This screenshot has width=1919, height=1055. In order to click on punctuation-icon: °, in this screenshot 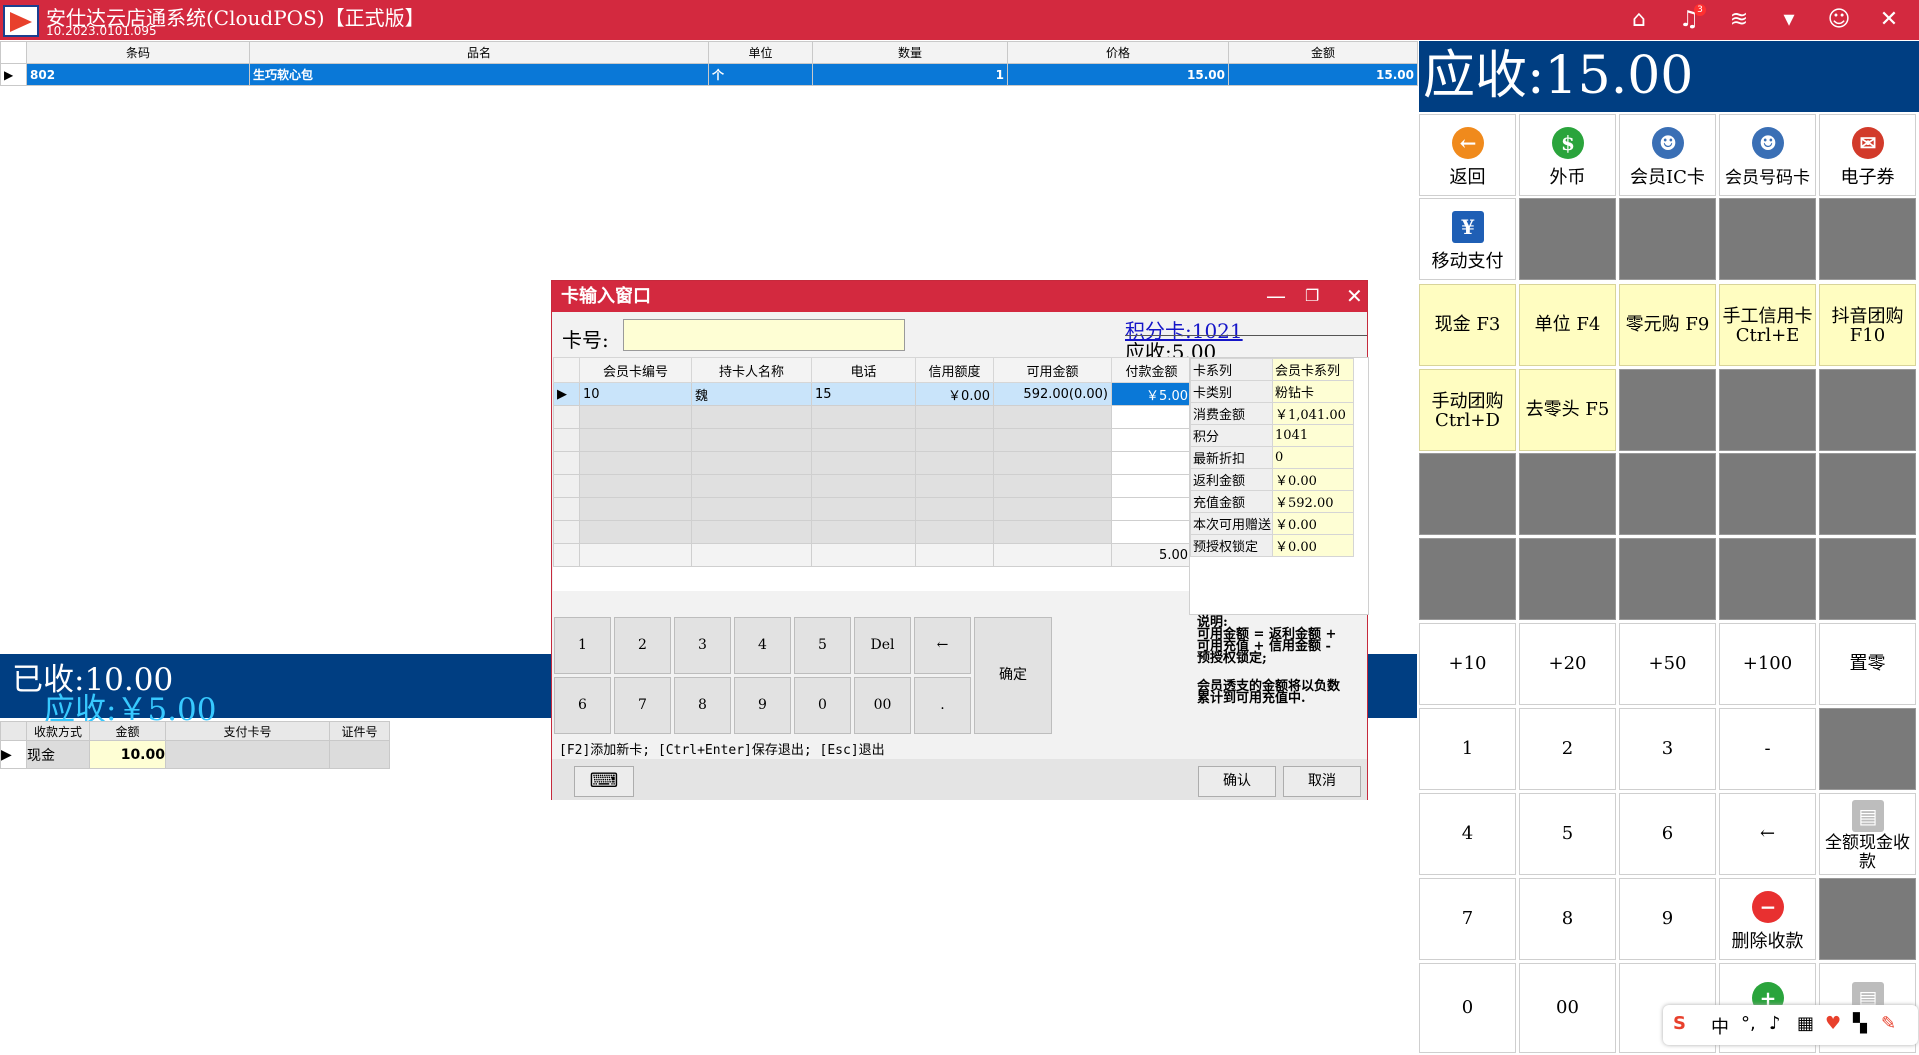, I will do `click(1748, 1023)`.